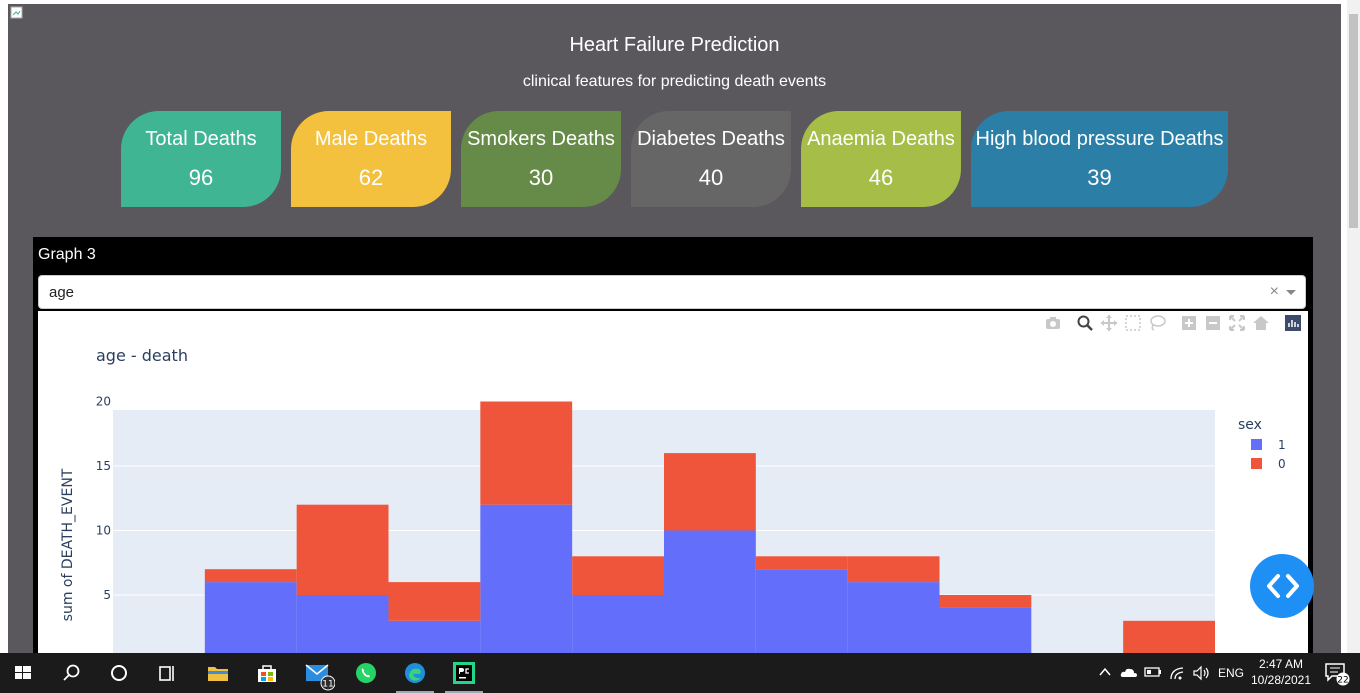 The height and width of the screenshot is (693, 1360). What do you see at coordinates (1353, 326) in the screenshot?
I see `vertical-scrollbar` at bounding box center [1353, 326].